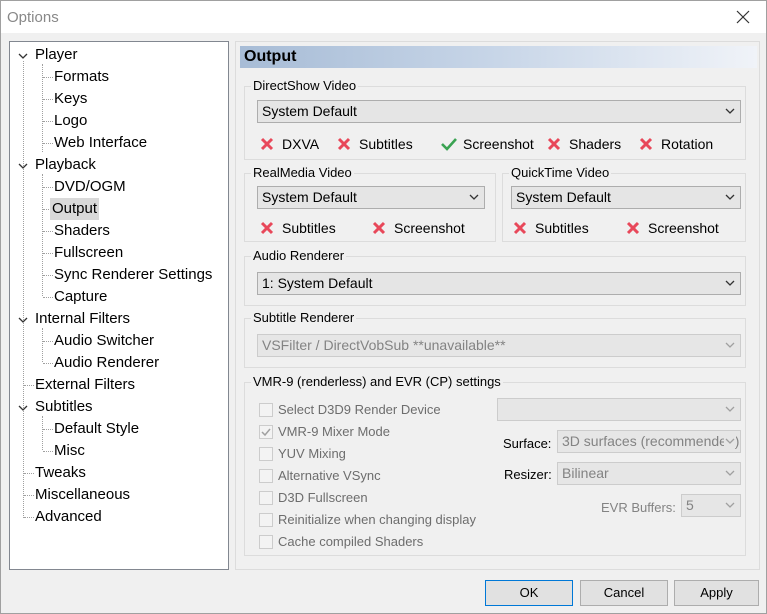 This screenshot has height=614, width=767. I want to click on subtitle-renderer-select: VSFilter / DirectVobSub **unavailable**, so click(499, 345).